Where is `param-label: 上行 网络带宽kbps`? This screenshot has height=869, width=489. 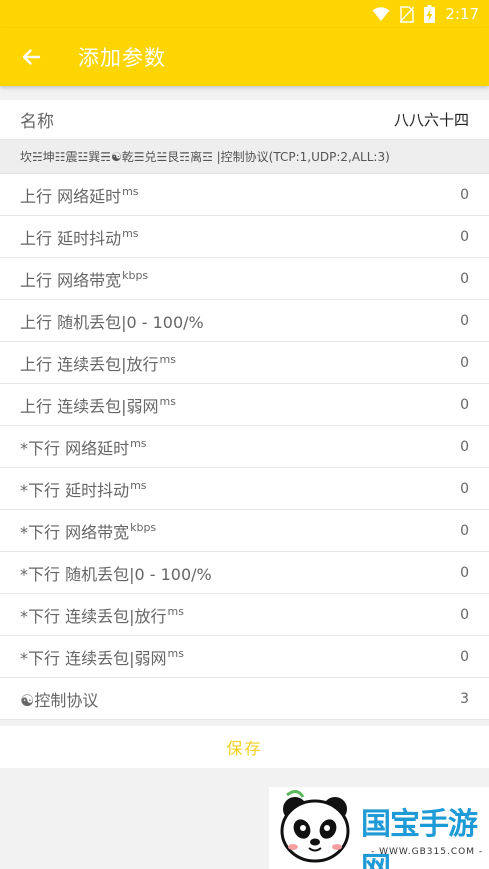 param-label: 上行 网络带宽kbps is located at coordinates (84, 279).